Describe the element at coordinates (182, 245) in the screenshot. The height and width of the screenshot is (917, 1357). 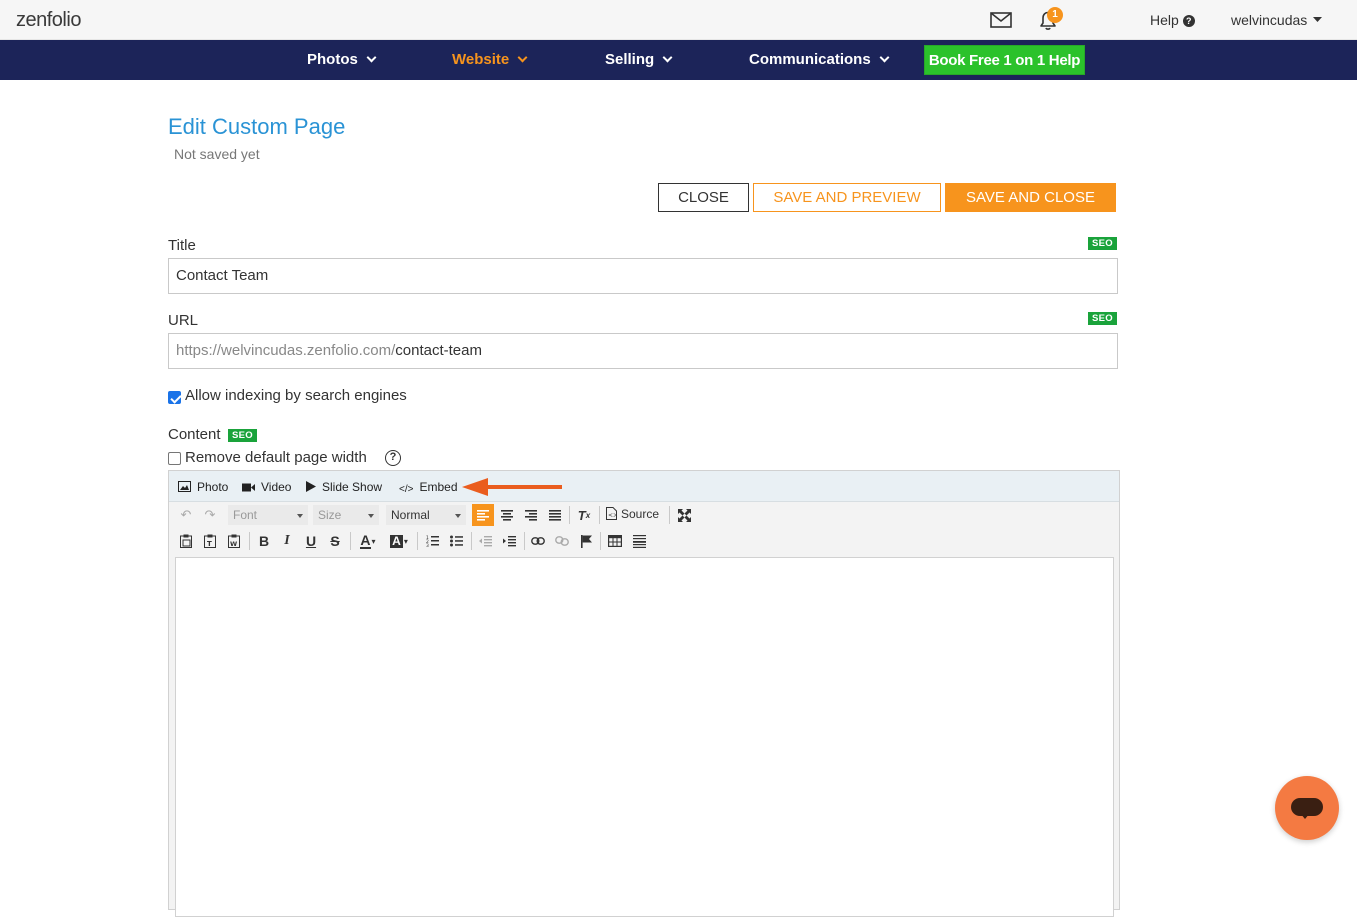
I see `title-label: Title` at that location.